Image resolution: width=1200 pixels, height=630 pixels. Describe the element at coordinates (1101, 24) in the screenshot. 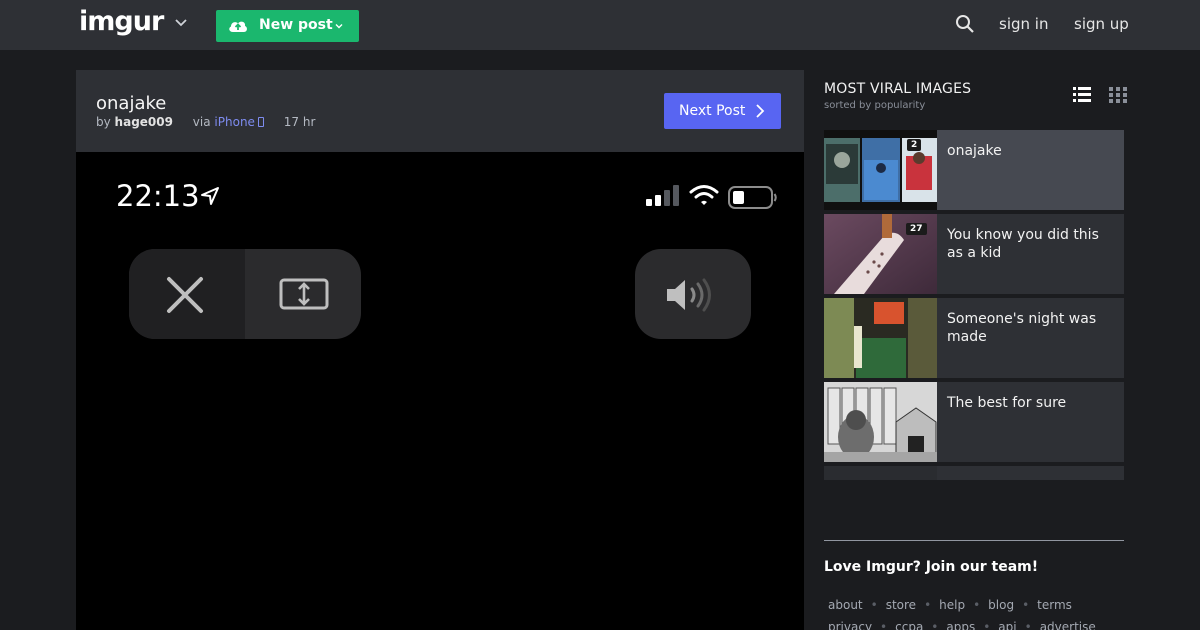

I see `sign-up-link: sign up` at that location.